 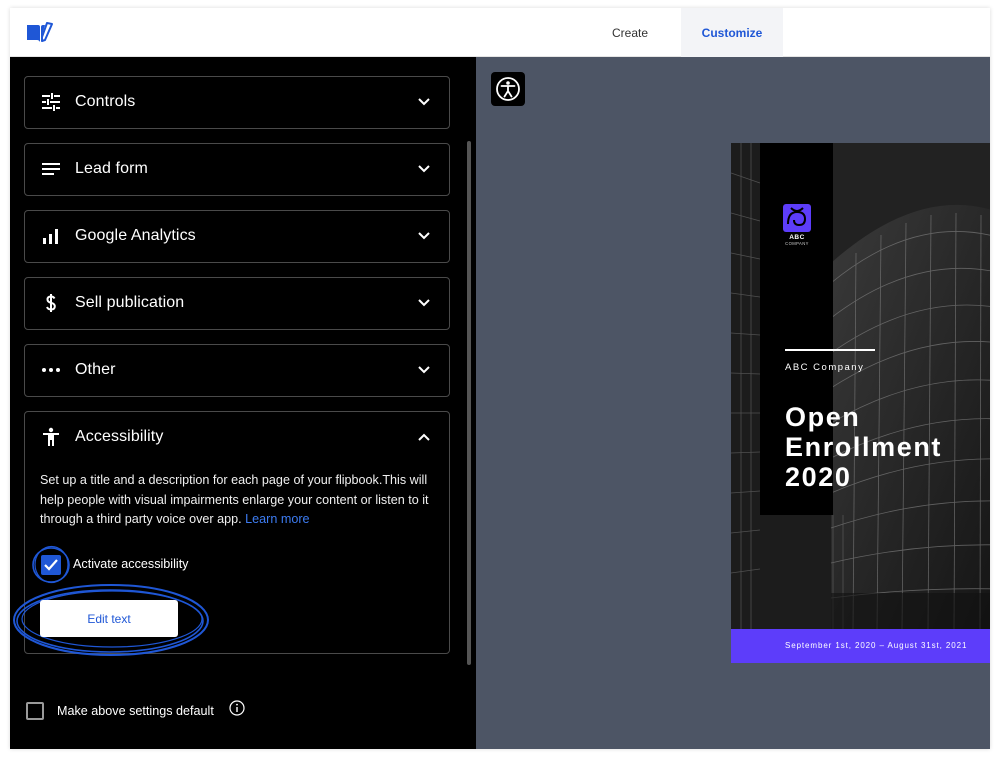 I want to click on learn-more-link: Learn more, so click(x=277, y=519).